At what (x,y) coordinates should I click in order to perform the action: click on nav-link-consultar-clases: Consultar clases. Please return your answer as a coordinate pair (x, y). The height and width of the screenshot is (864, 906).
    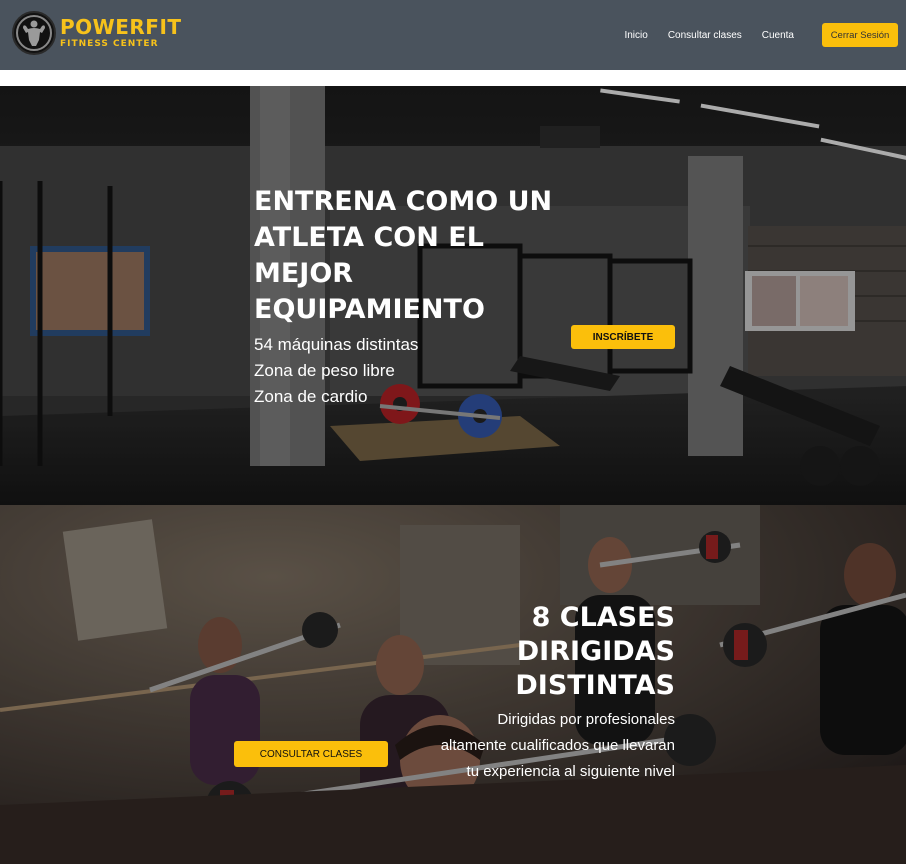
    Looking at the image, I should click on (705, 35).